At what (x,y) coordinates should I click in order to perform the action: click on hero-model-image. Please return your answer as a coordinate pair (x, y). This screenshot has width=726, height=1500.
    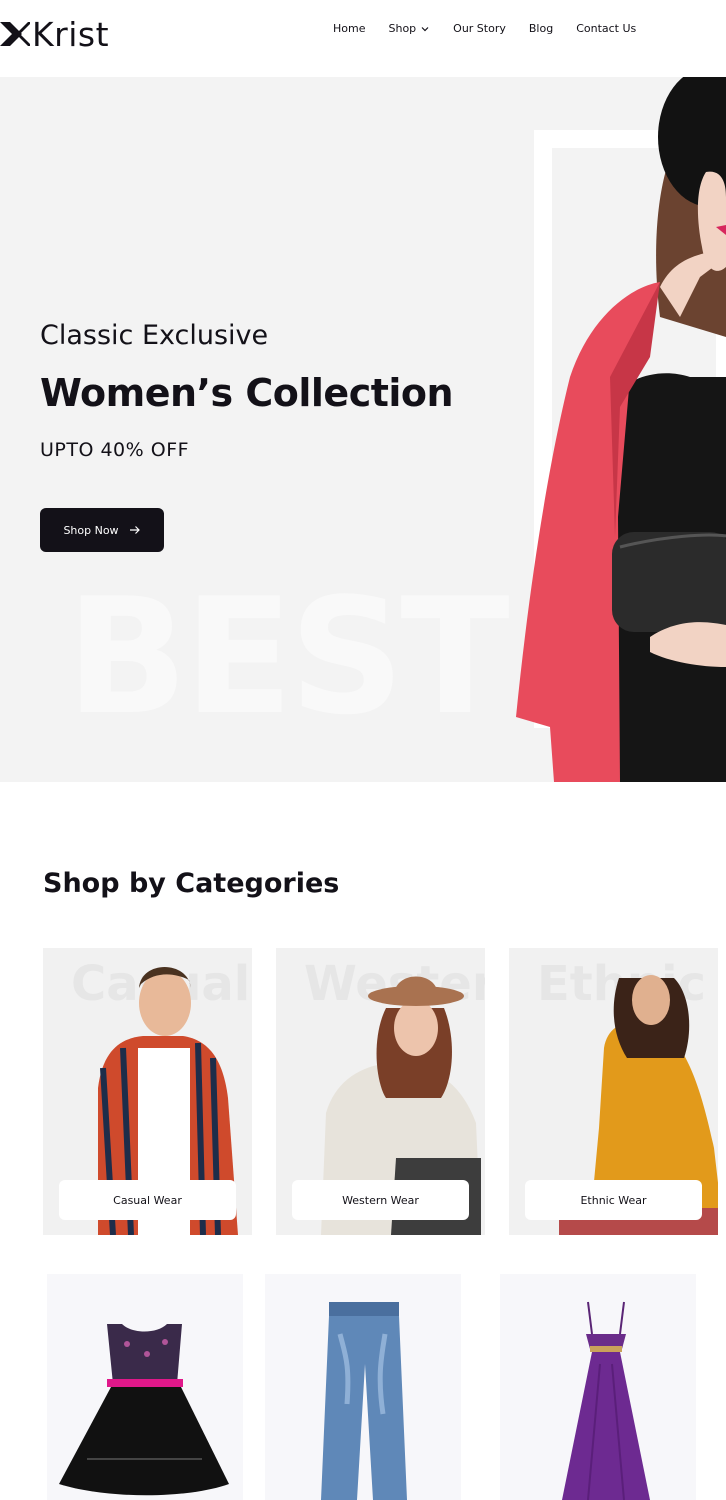
    Looking at the image, I should click on (621, 429).